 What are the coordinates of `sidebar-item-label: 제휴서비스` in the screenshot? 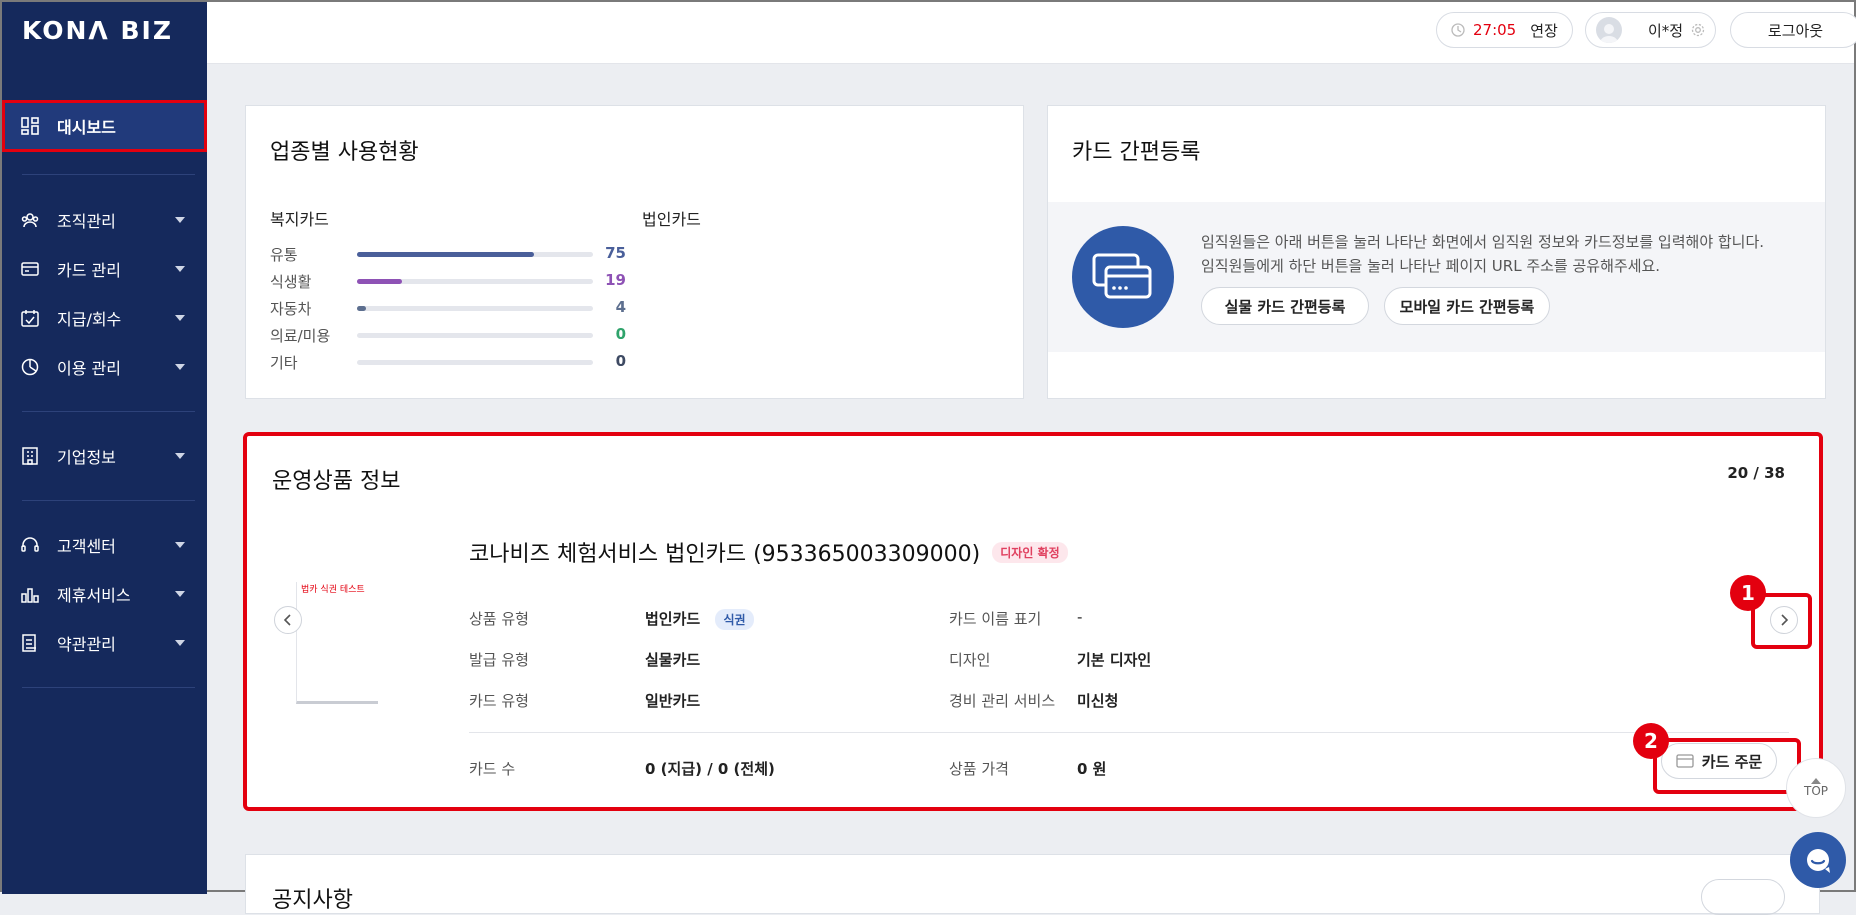 It's located at (94, 595).